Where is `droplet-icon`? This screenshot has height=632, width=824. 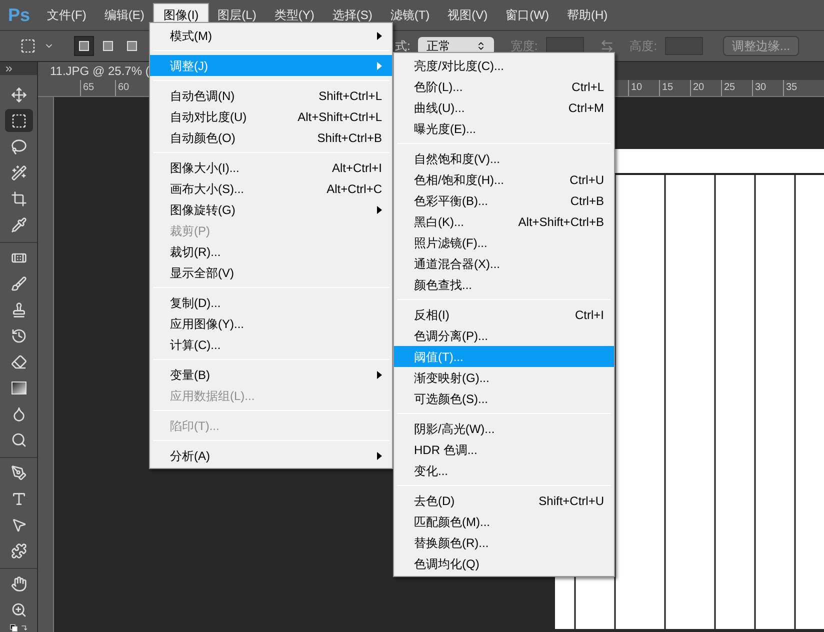
droplet-icon is located at coordinates (18, 414).